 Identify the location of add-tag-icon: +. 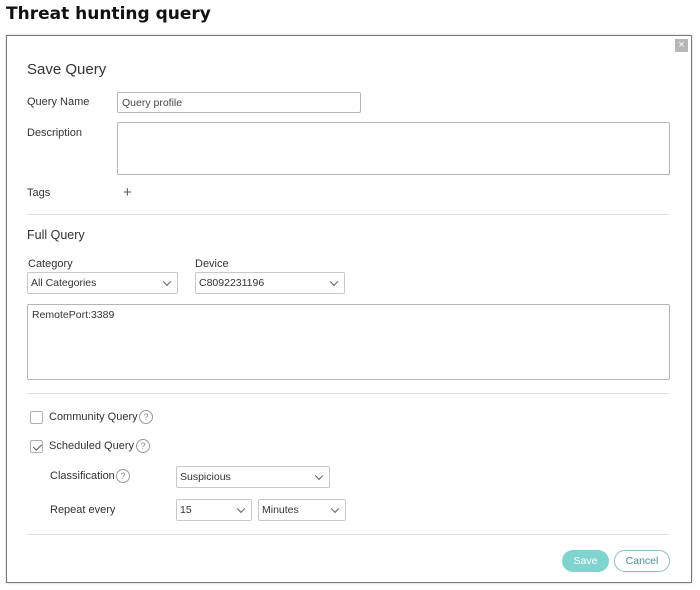
(127, 192).